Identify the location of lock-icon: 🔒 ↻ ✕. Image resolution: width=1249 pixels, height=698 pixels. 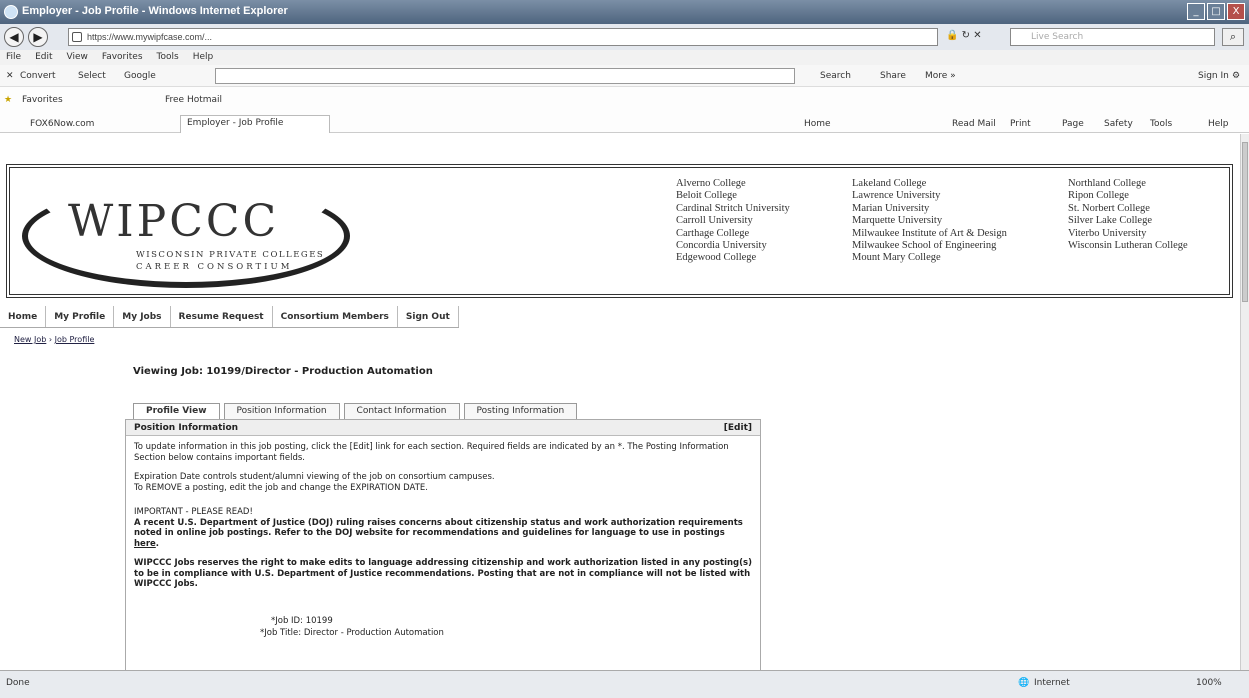
(964, 35).